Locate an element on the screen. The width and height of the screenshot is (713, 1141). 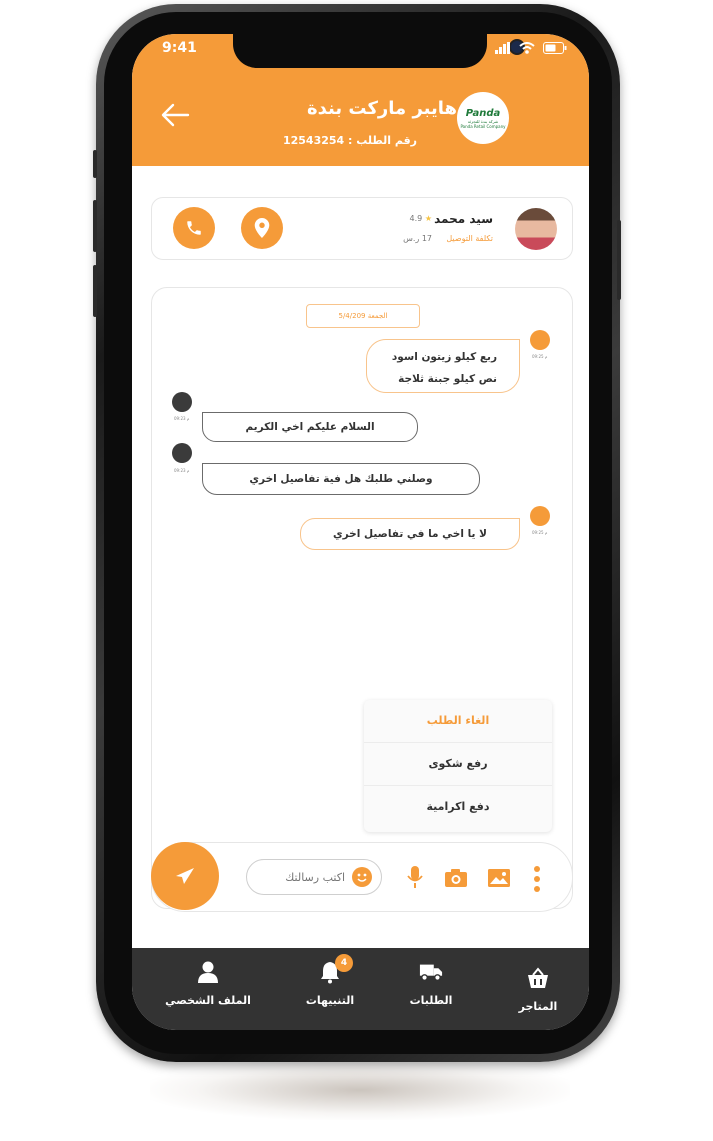
message-bubble: لا يا اخي ما في تفاصيل اخري is located at coordinates (410, 534).